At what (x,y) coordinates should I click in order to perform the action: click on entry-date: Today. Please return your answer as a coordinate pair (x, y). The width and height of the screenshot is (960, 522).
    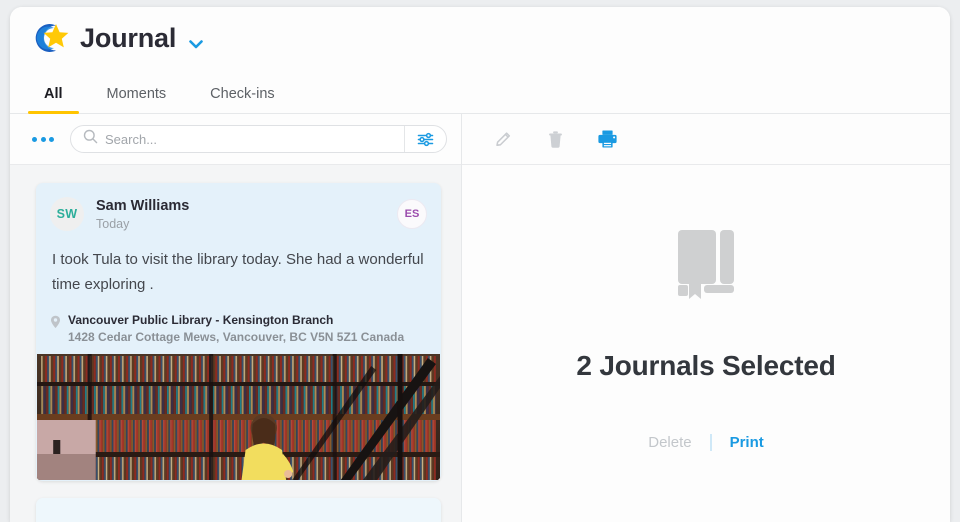
    Looking at the image, I should click on (113, 223).